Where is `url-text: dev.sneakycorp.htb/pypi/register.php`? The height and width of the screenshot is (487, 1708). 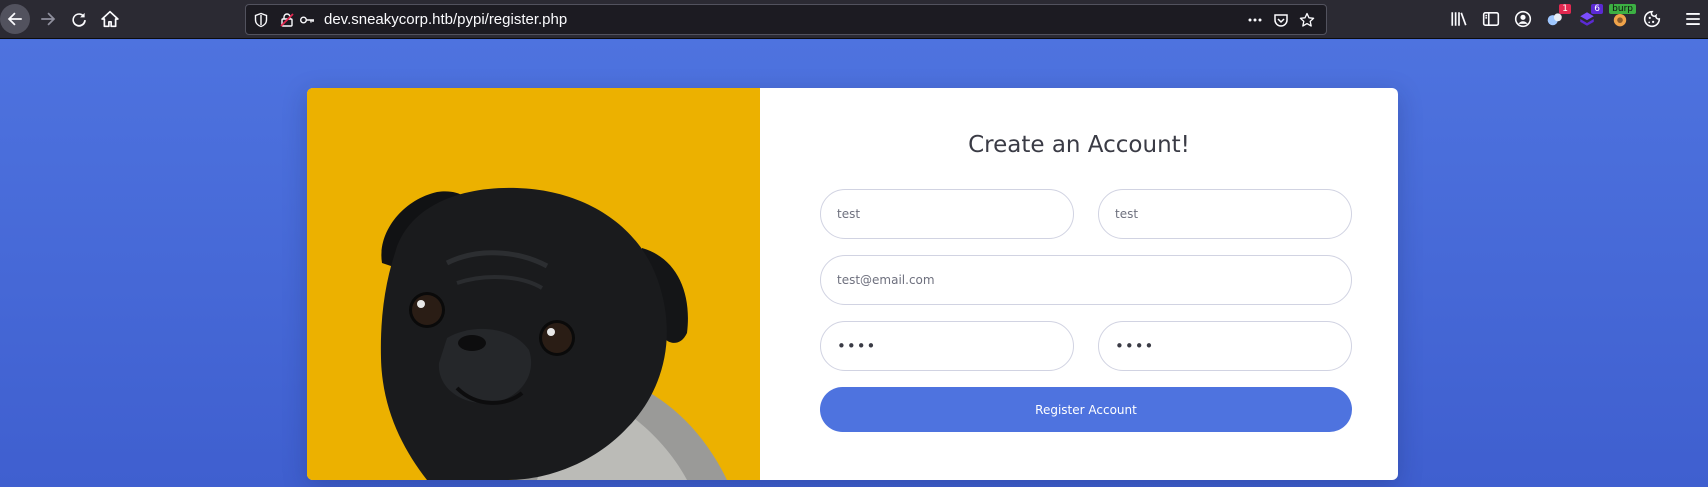
url-text: dev.sneakycorp.htb/pypi/register.php is located at coordinates (445, 19).